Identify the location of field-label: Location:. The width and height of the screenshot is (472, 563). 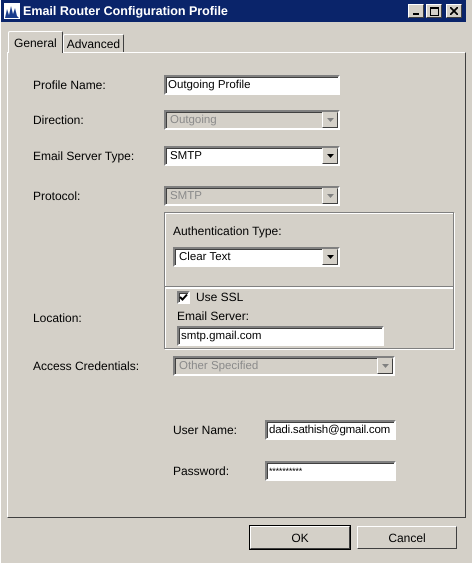
(58, 317).